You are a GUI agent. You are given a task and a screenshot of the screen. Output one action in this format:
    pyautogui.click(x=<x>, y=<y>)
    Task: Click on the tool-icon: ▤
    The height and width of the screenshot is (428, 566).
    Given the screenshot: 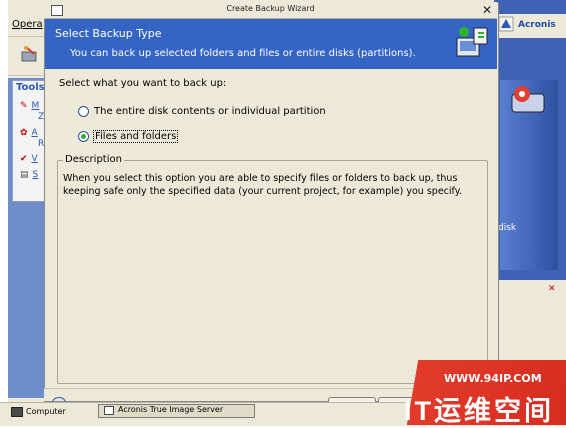 What is the action you would take?
    pyautogui.click(x=24, y=175)
    